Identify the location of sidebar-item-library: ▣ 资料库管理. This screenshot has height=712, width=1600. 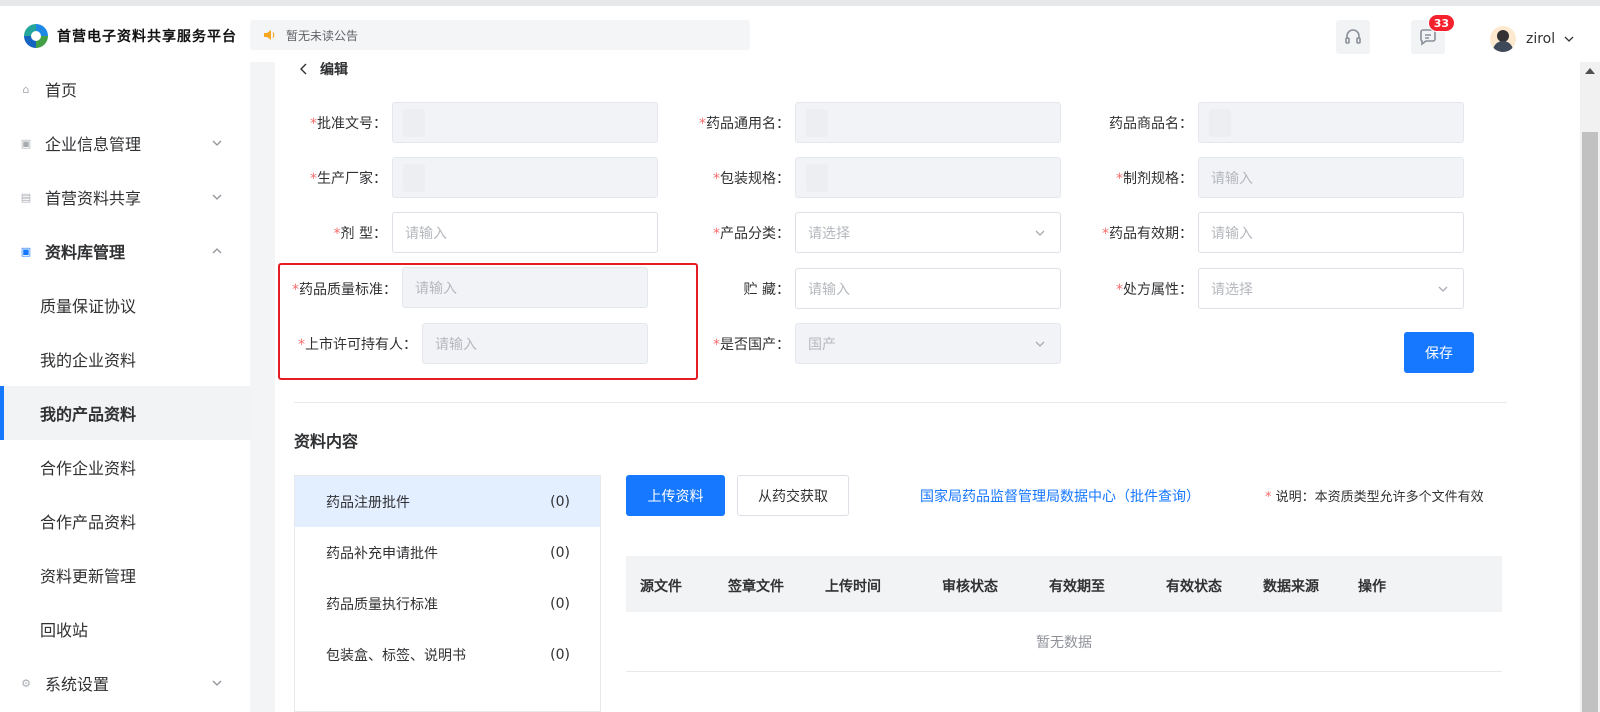
(125, 251).